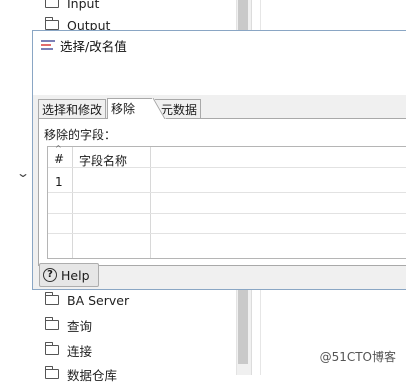 This screenshot has width=406, height=384. What do you see at coordinates (219, 45) in the screenshot?
I see `dialog-titlebar: 选择/改名值` at bounding box center [219, 45].